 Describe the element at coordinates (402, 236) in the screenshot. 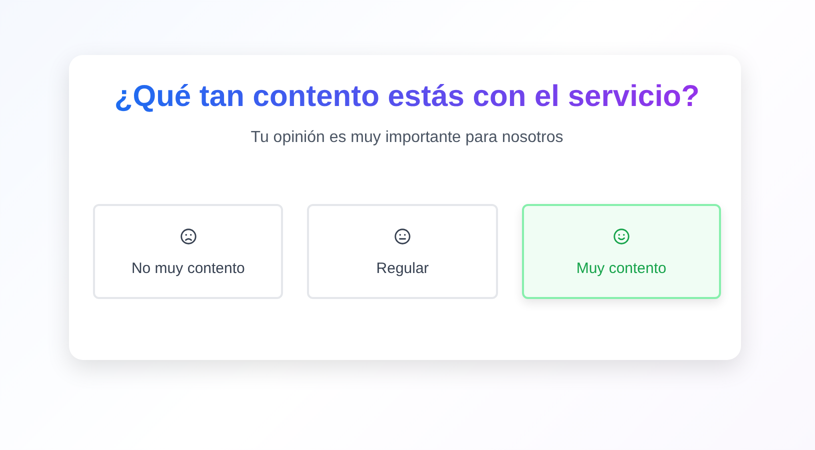

I see `neutral-face-icon` at that location.